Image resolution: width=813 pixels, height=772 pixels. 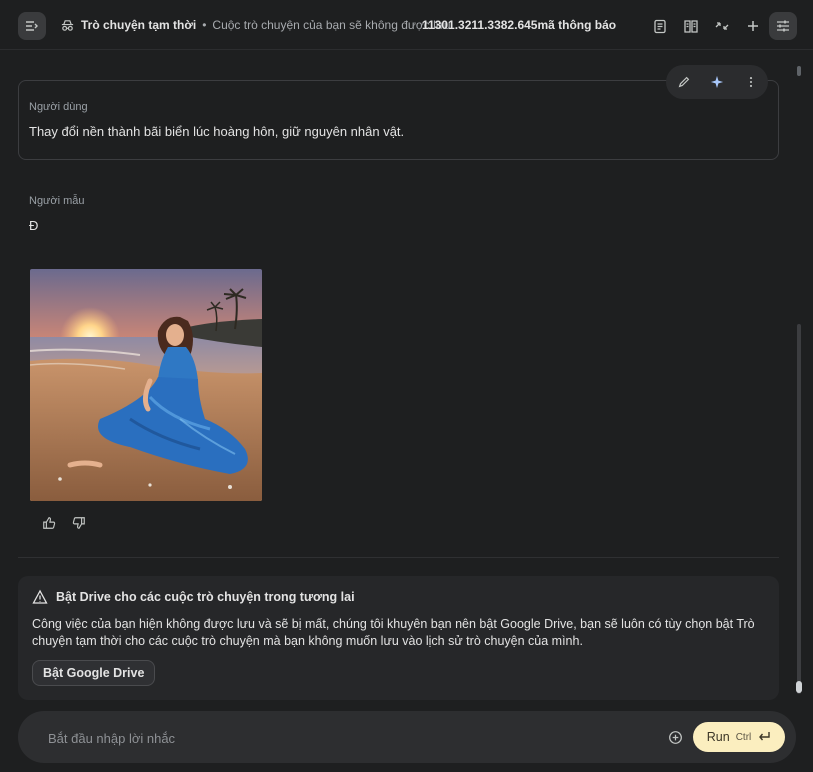 What do you see at coordinates (691, 26) in the screenshot?
I see `book-icon` at bounding box center [691, 26].